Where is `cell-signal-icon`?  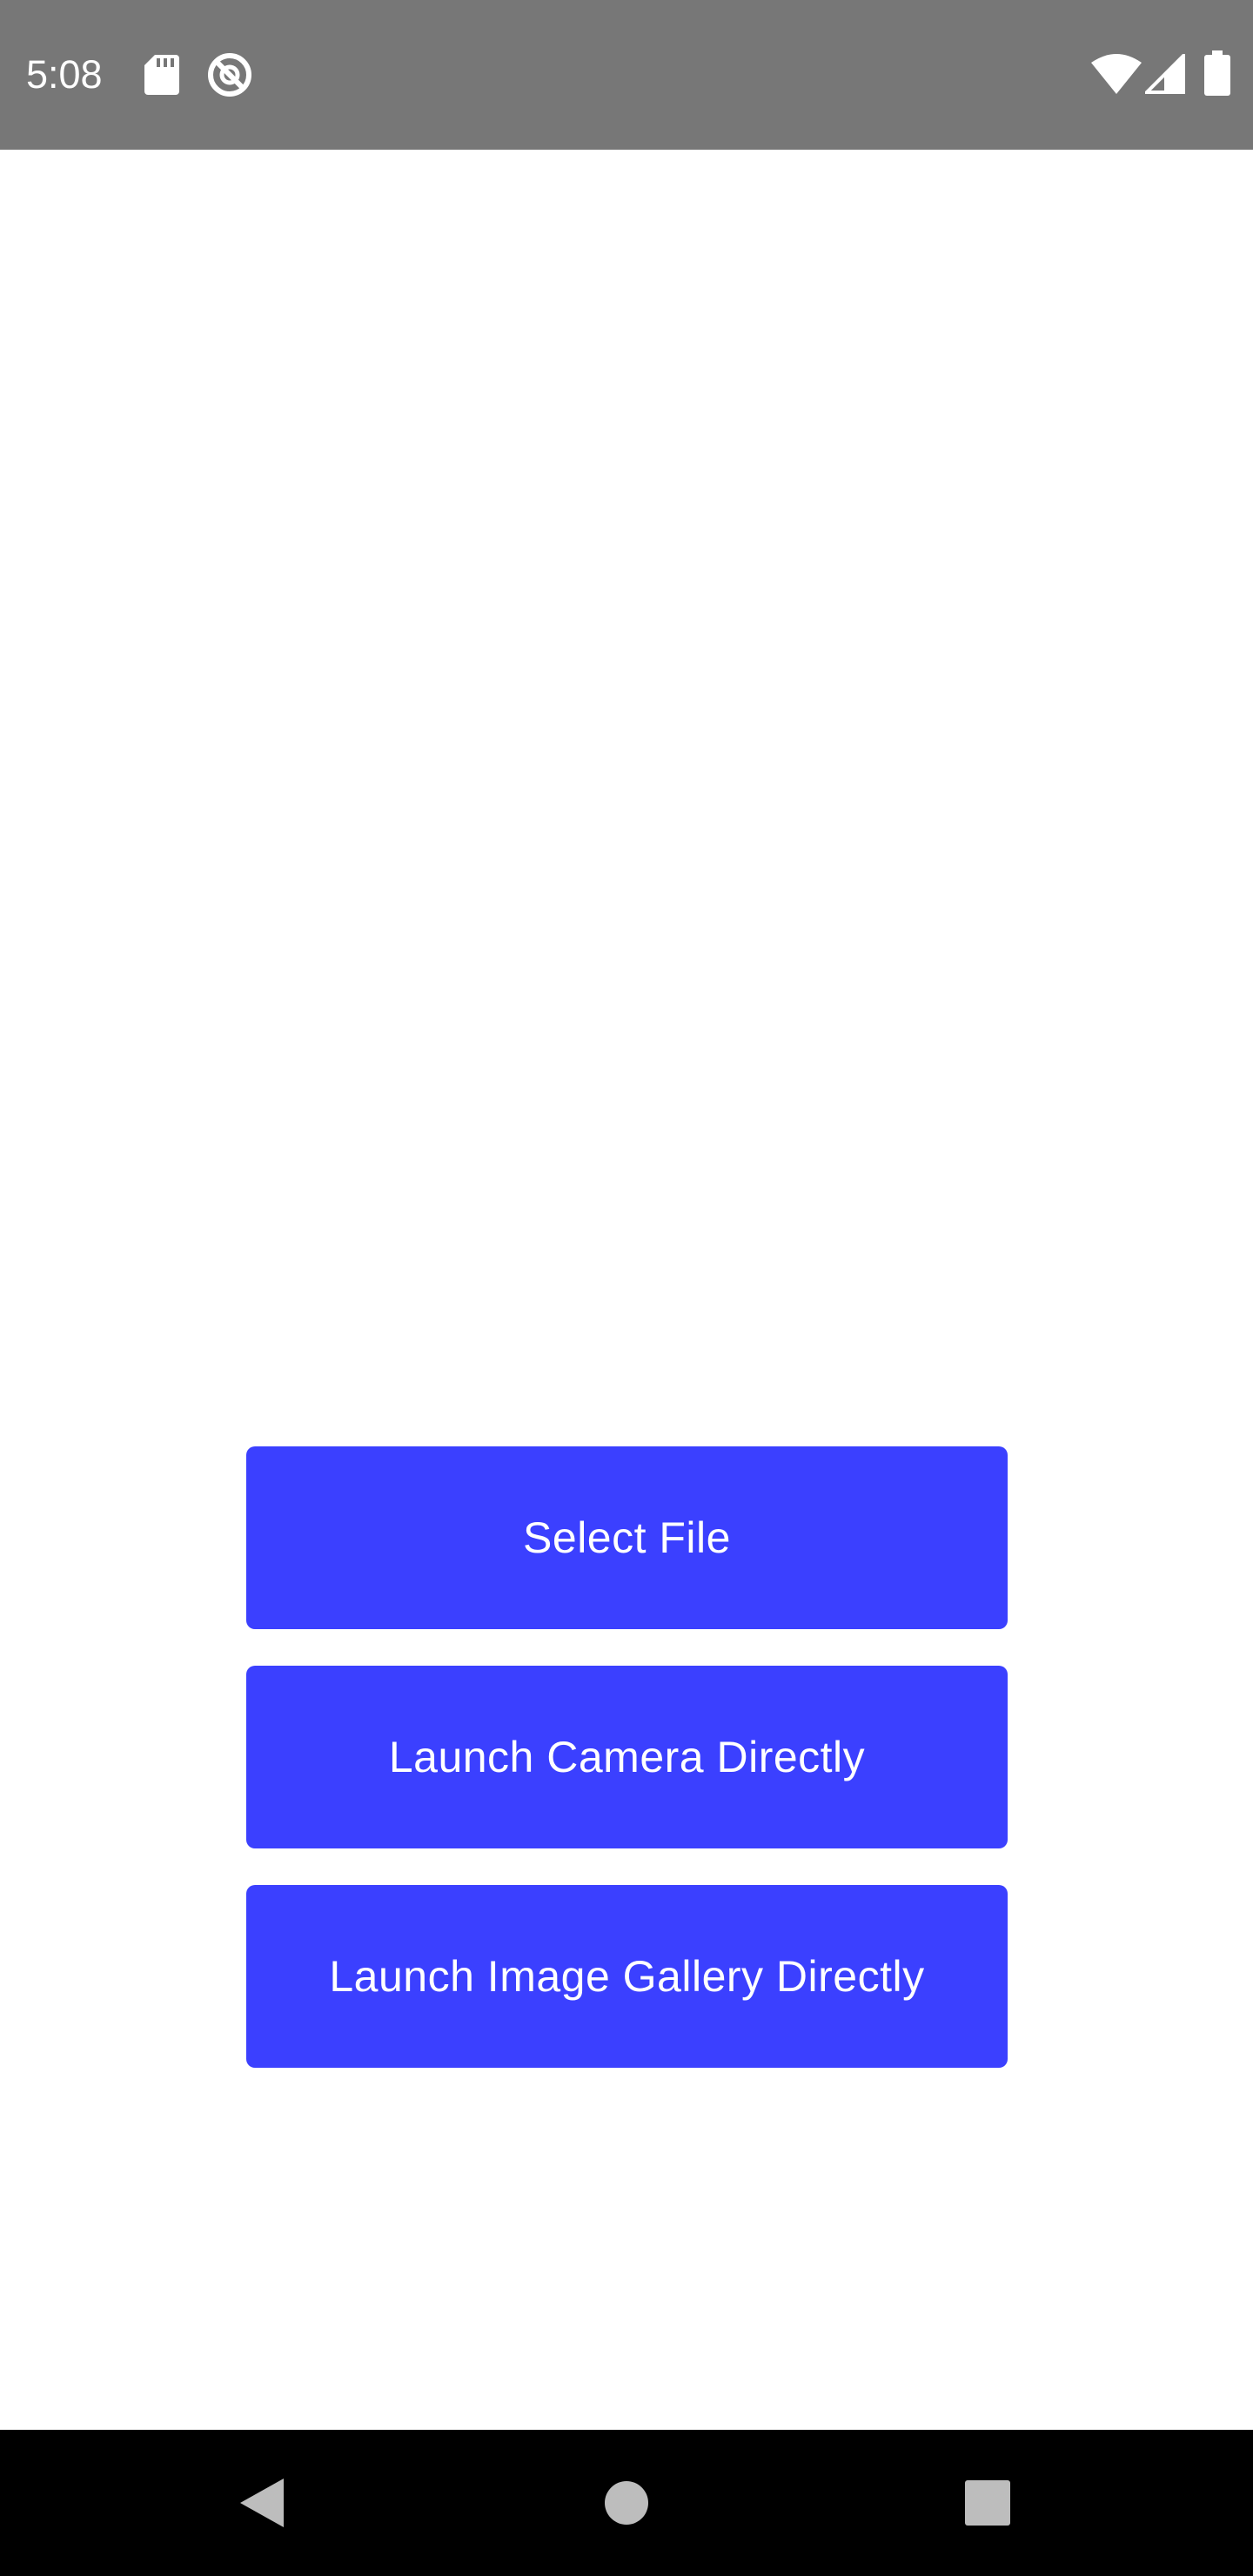
cell-signal-icon is located at coordinates (1165, 74).